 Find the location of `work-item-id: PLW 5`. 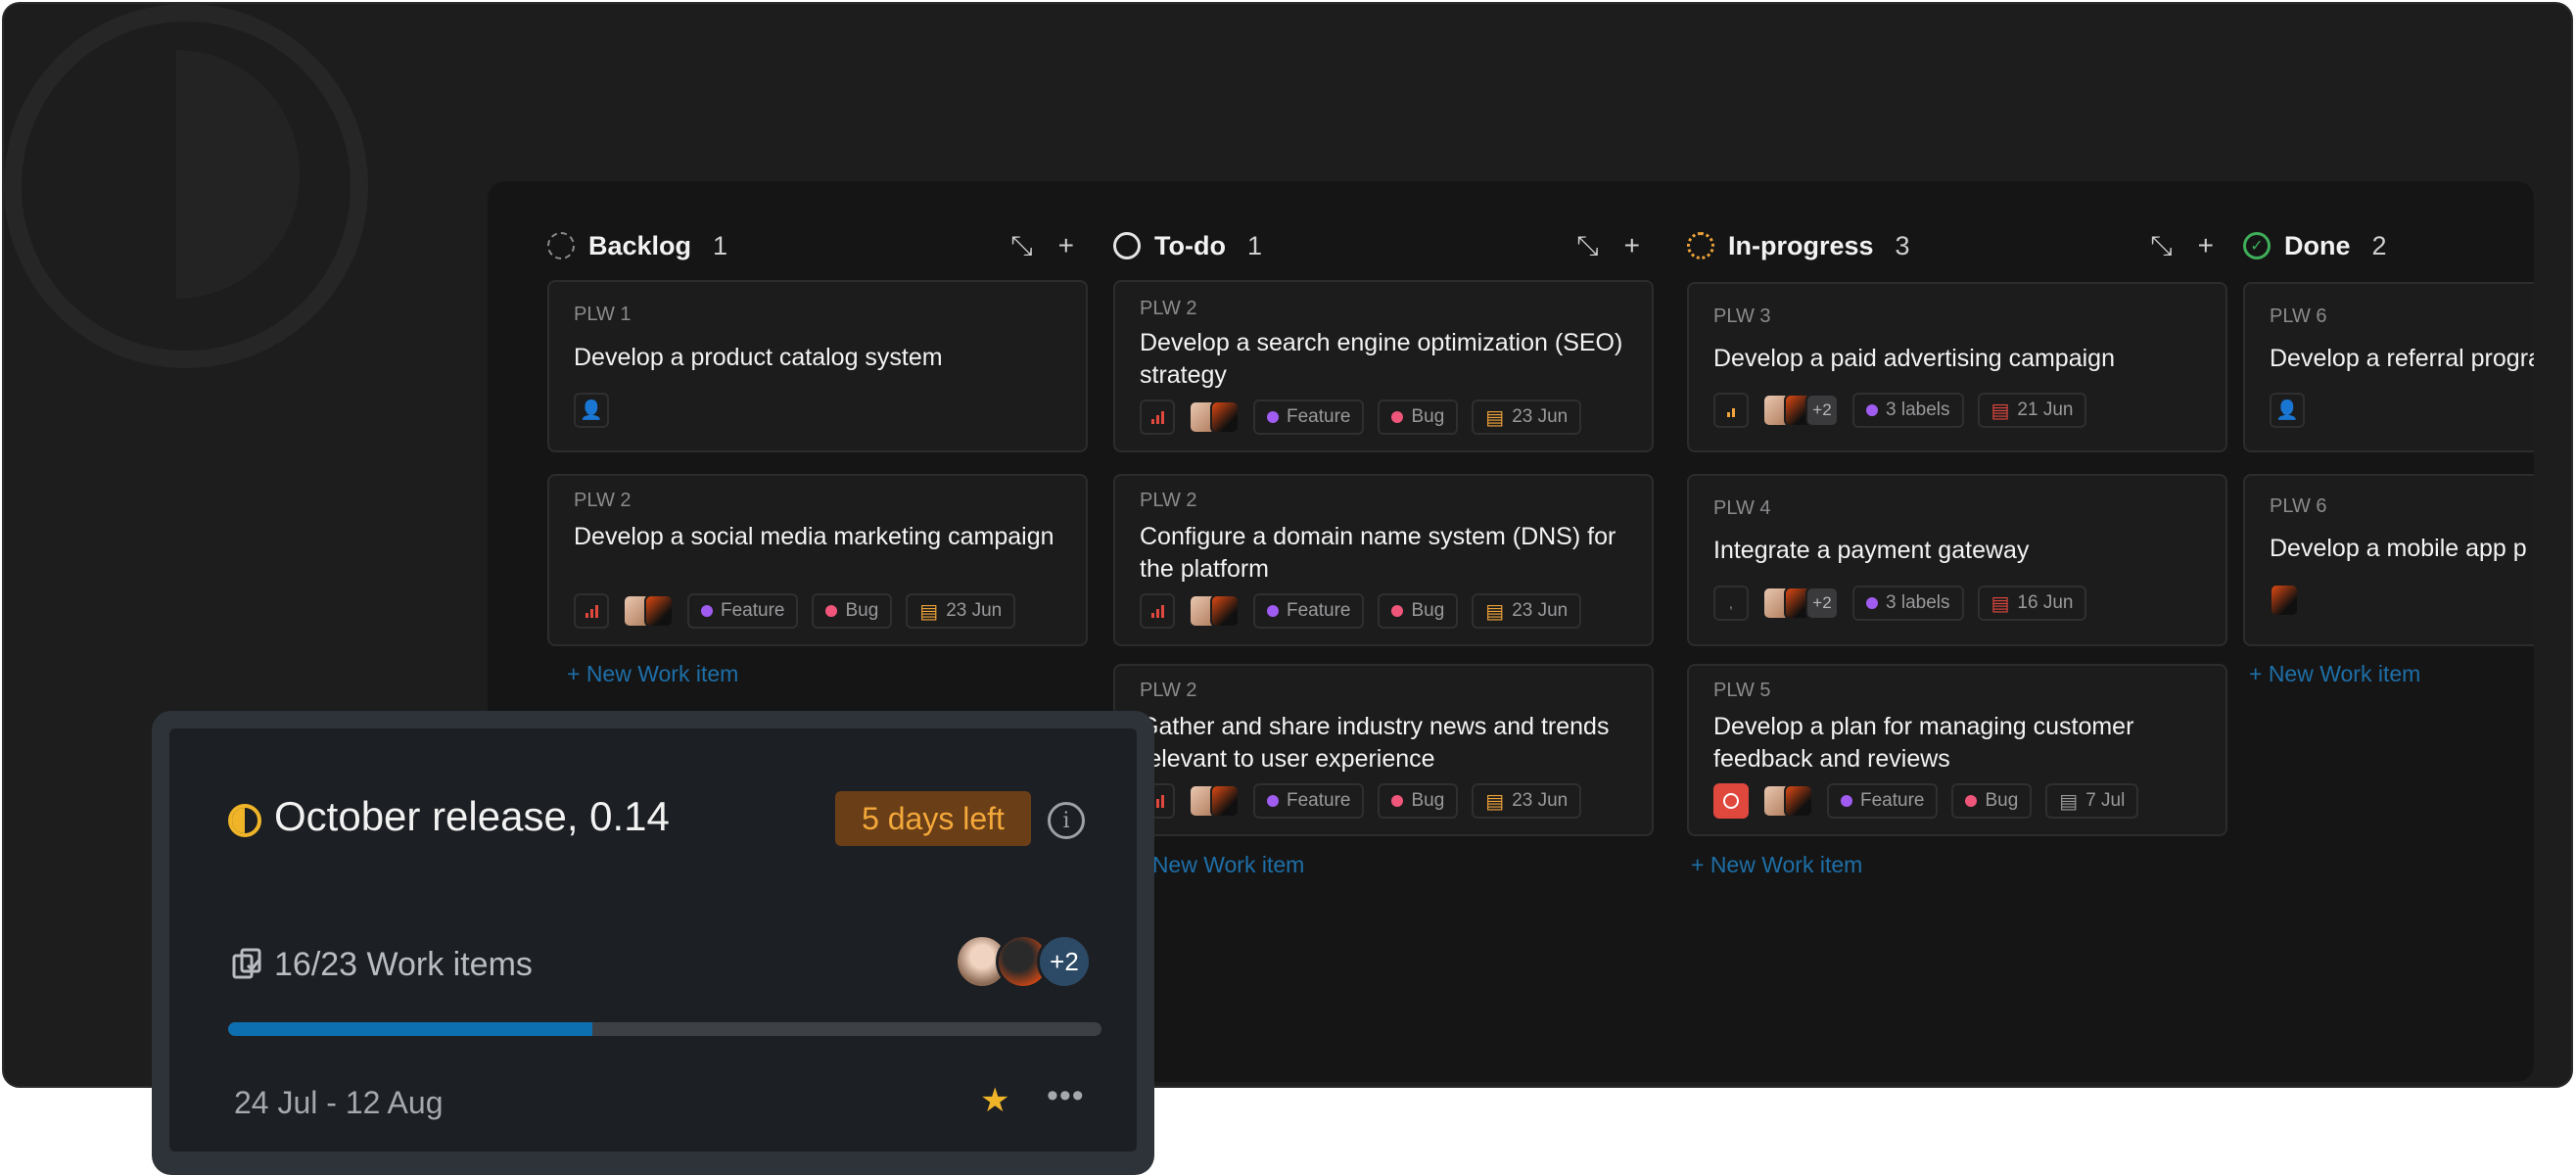

work-item-id: PLW 5 is located at coordinates (1742, 690).